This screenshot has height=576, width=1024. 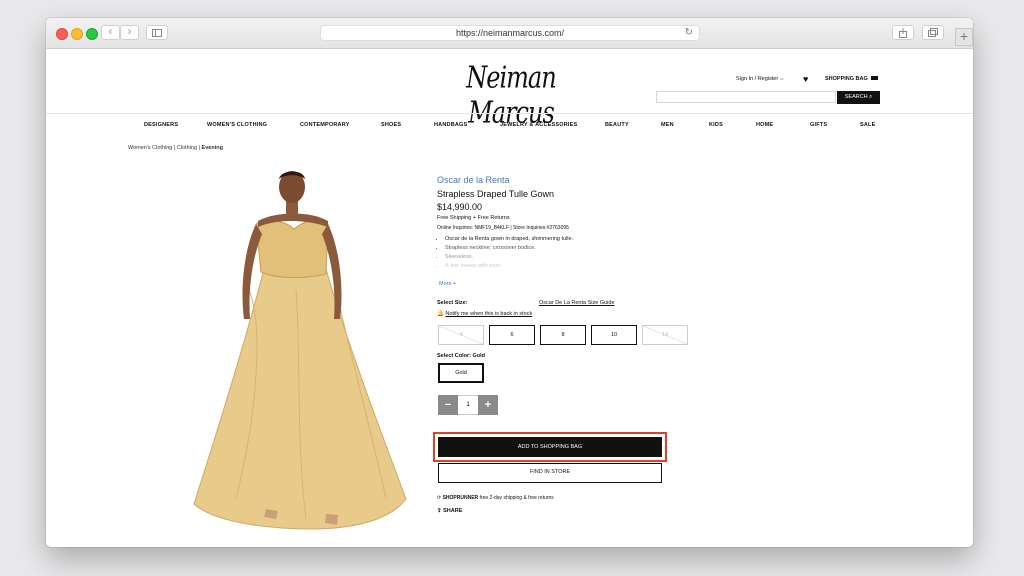 I want to click on nav-beauty: BEAUTY, so click(x=617, y=125).